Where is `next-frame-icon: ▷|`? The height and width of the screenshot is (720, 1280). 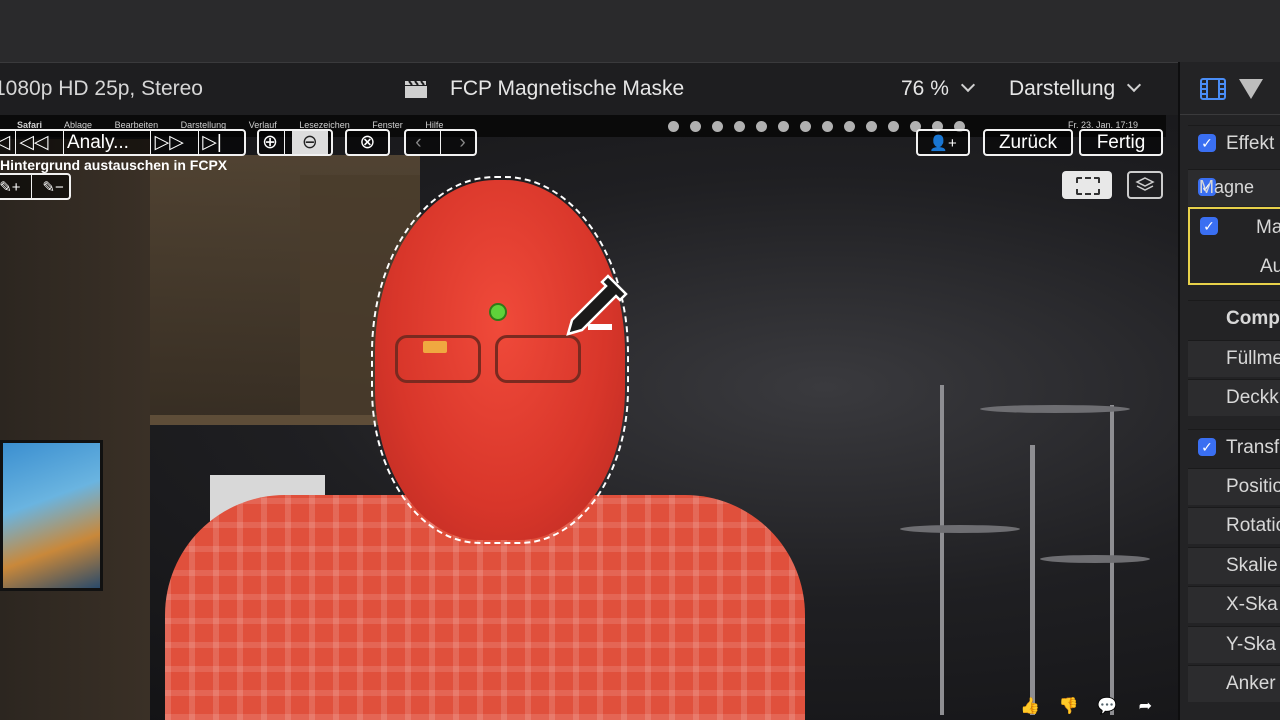
next-frame-icon: ▷| is located at coordinates (222, 142).